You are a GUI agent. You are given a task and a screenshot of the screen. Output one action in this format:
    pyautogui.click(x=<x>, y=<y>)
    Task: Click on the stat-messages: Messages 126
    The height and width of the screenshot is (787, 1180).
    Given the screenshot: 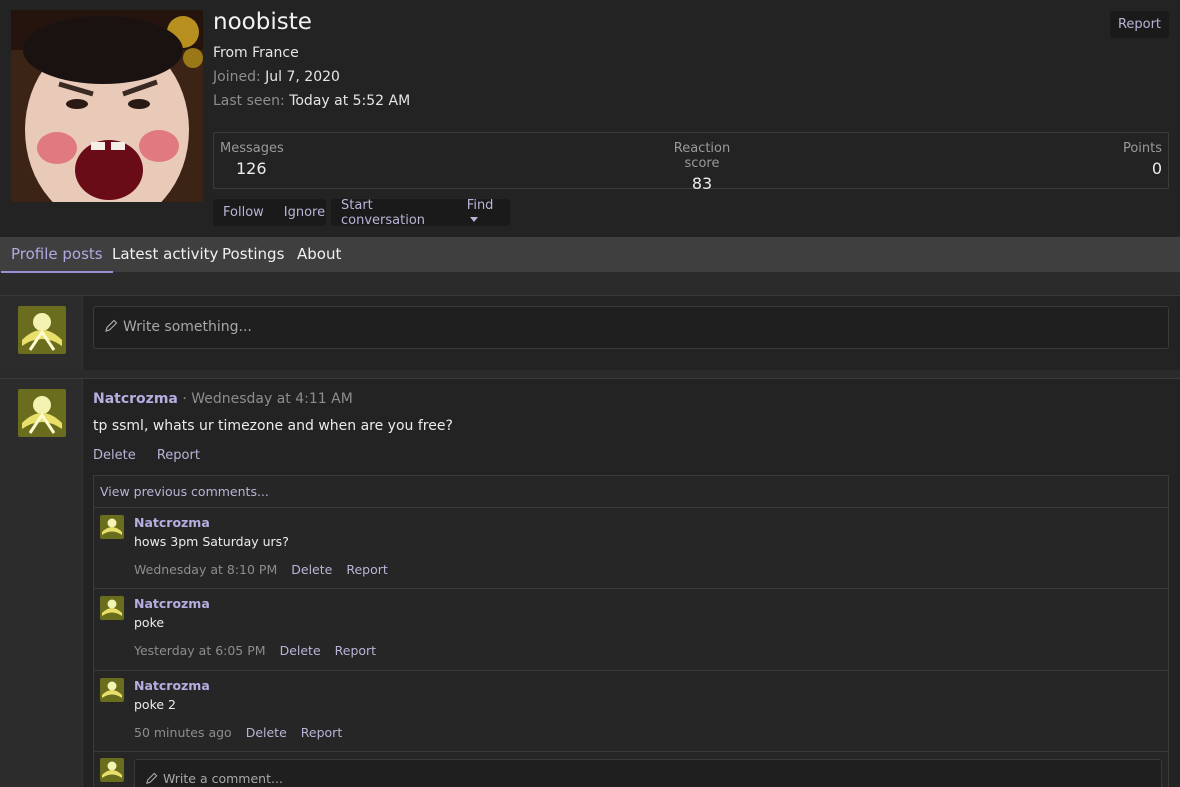 What is the action you would take?
    pyautogui.click(x=252, y=159)
    